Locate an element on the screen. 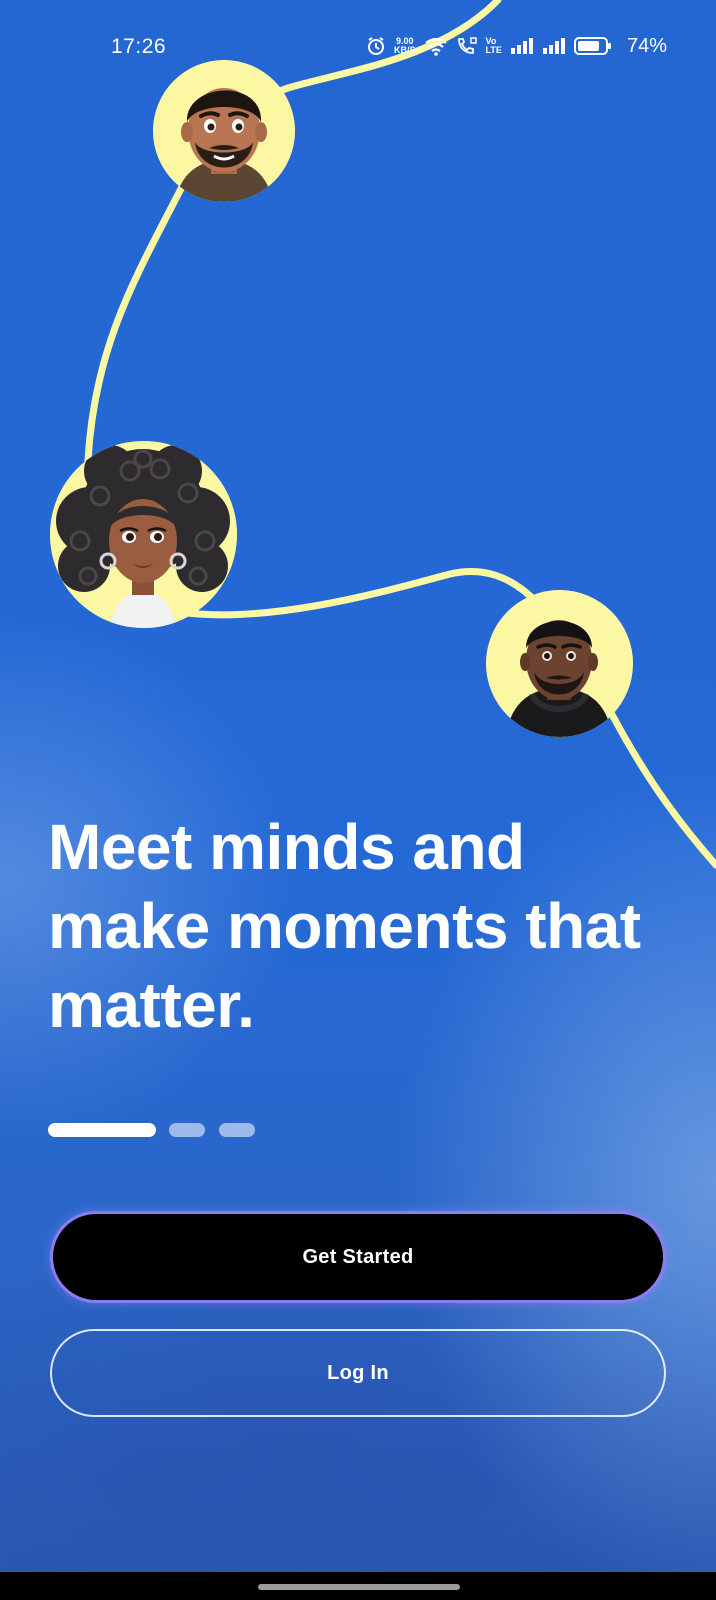 The image size is (716, 1600). avatar-man-beard-icon is located at coordinates (224, 131).